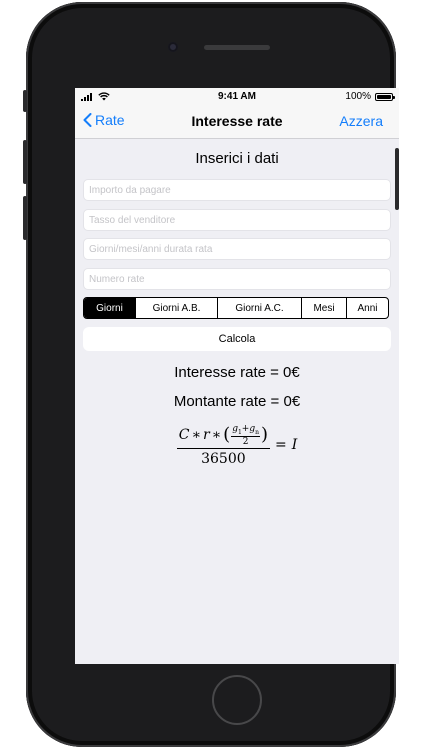 This screenshot has height=750, width=422. I want to click on status-right: 100%, so click(370, 96).